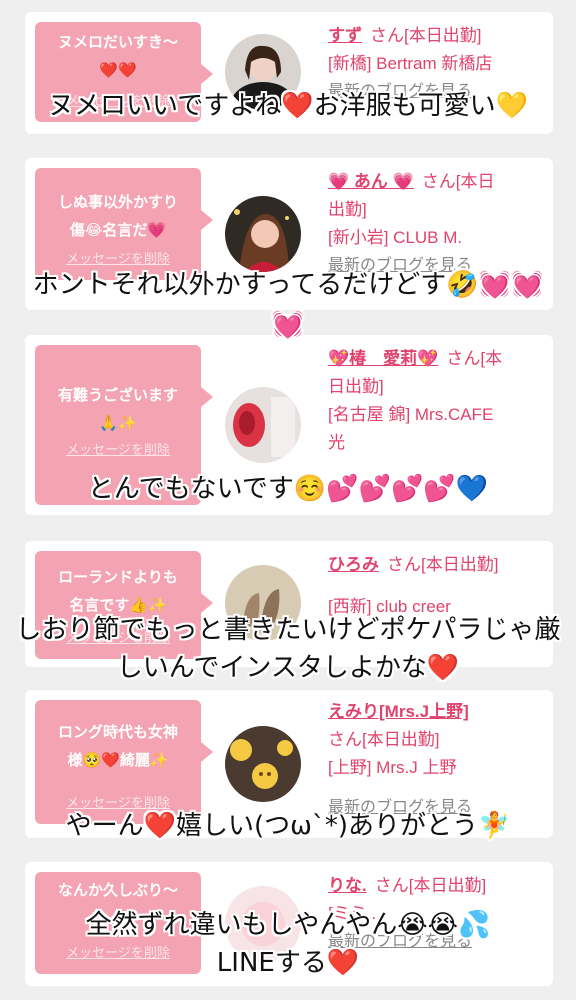 Image resolution: width=576 pixels, height=1000 pixels. Describe the element at coordinates (117, 395) in the screenshot. I see `message-text: 有難うございます` at that location.